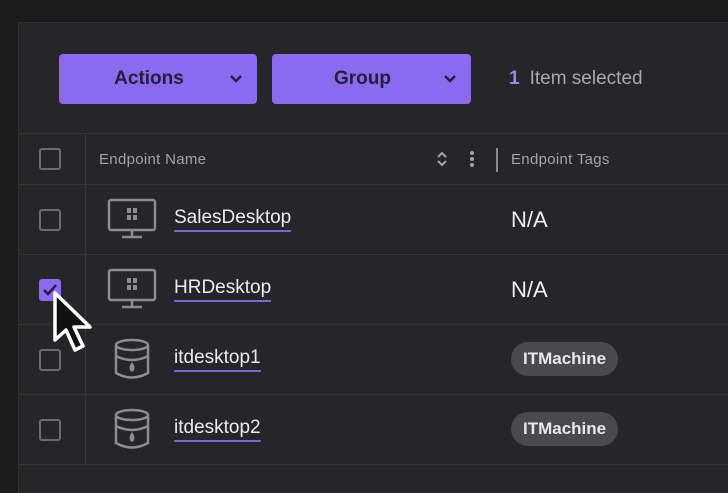 The height and width of the screenshot is (493, 728). Describe the element at coordinates (497, 160) in the screenshot. I see `column-resize-handle` at that location.